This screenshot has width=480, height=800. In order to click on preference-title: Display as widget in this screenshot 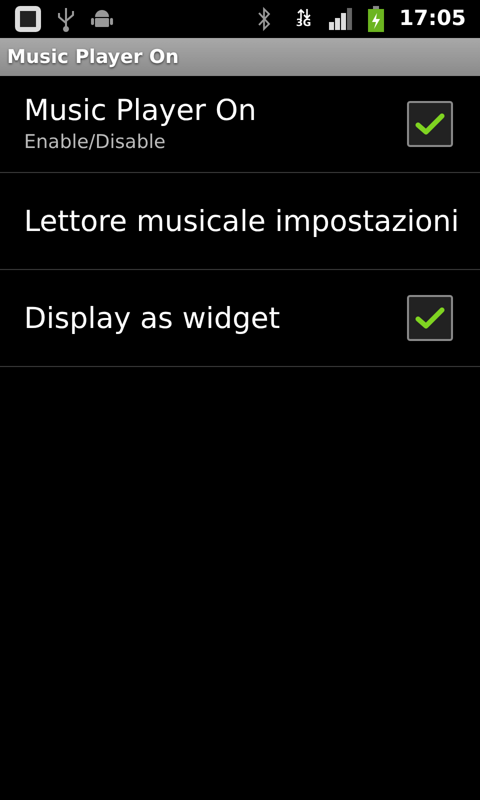, I will do `click(215, 318)`.